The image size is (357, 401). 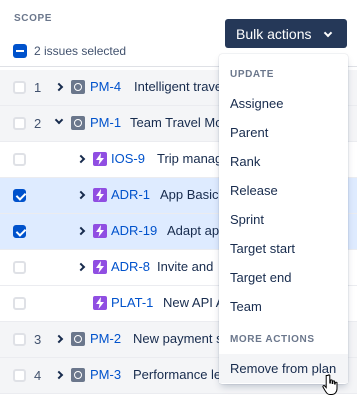 I want to click on menu-item-sprint: Sprint, so click(x=283, y=219).